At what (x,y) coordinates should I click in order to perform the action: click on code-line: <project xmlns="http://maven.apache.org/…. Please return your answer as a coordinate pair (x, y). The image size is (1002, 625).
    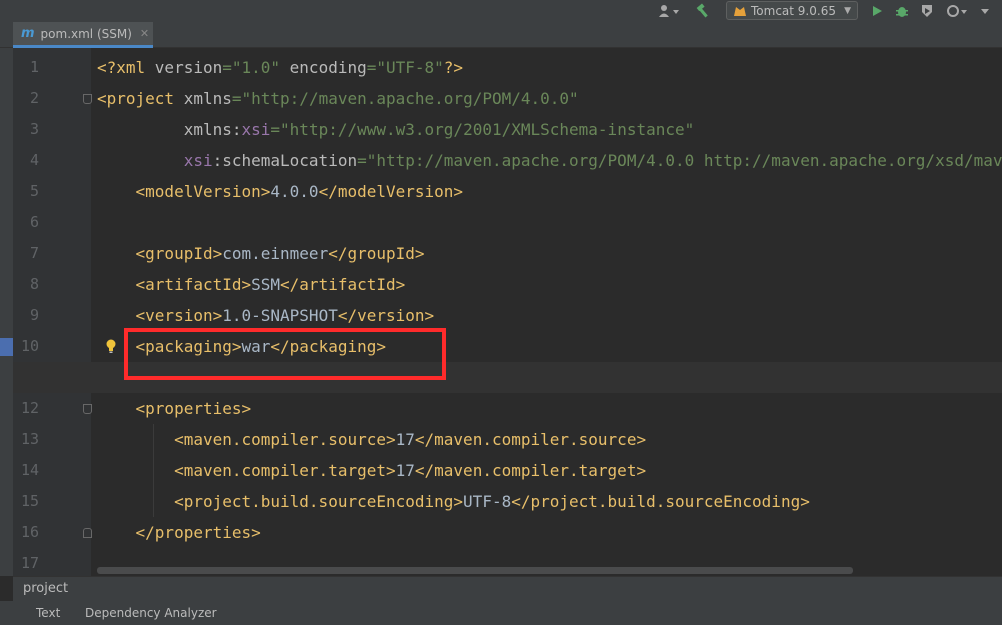
    Looking at the image, I should click on (338, 98).